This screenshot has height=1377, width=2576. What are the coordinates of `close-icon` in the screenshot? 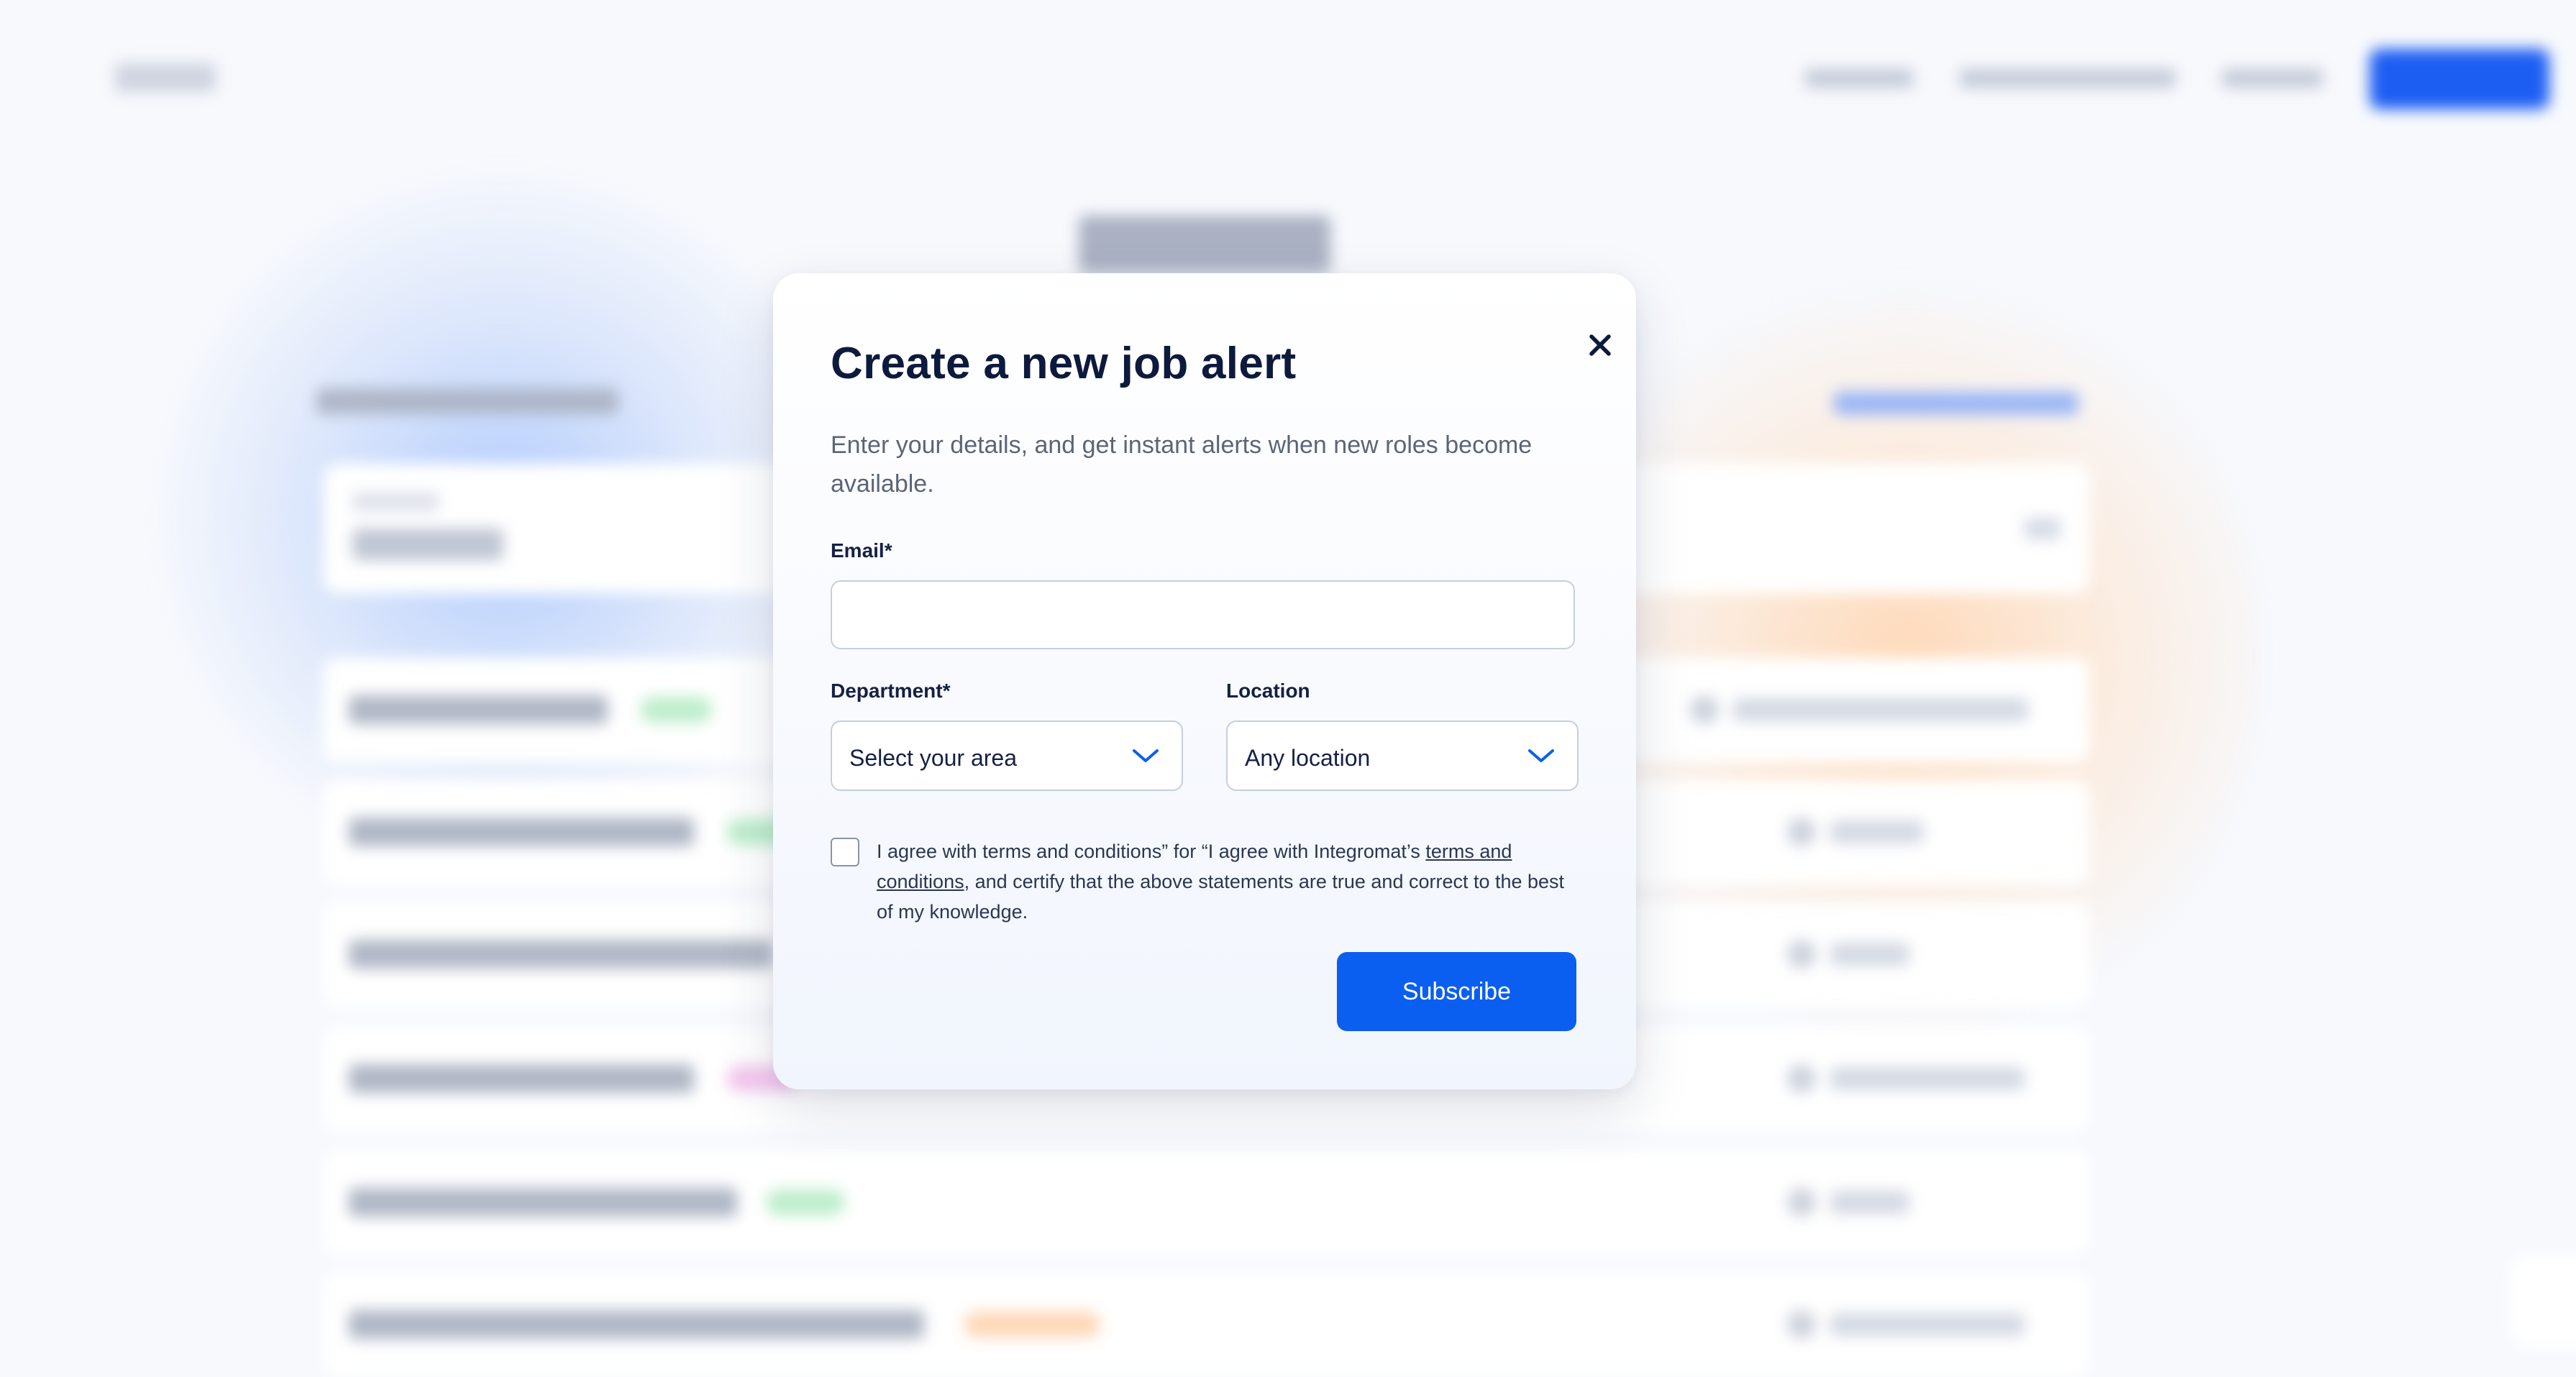 It's located at (1600, 345).